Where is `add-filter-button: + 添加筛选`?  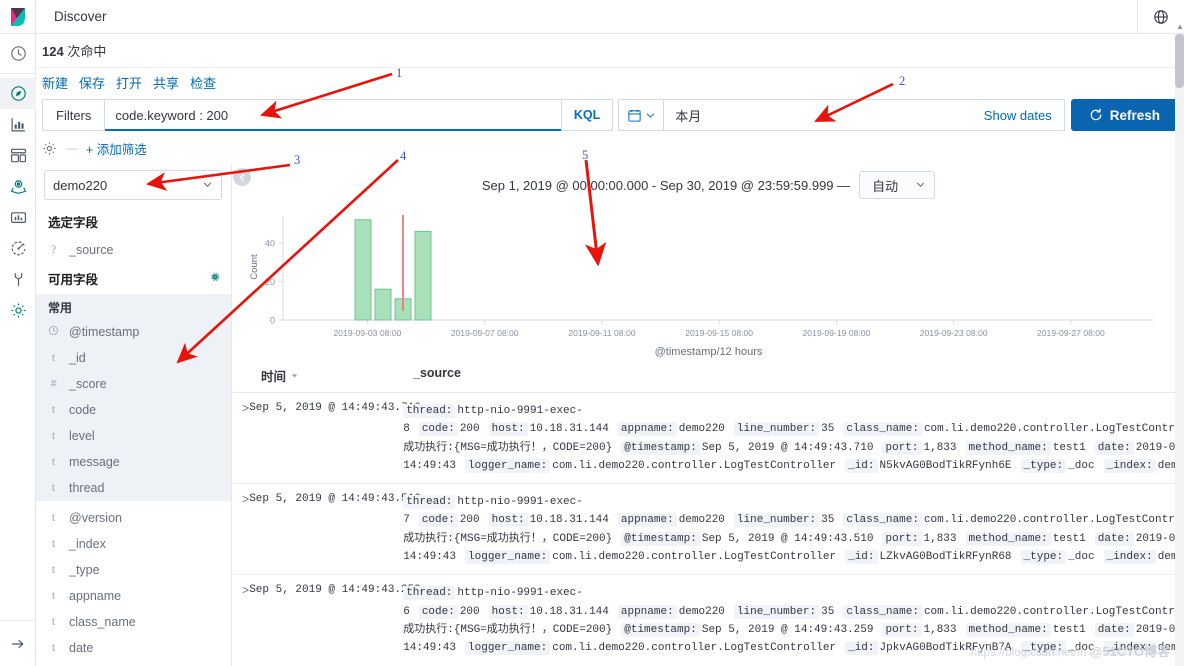
add-filter-button: + 添加筛选 is located at coordinates (116, 148).